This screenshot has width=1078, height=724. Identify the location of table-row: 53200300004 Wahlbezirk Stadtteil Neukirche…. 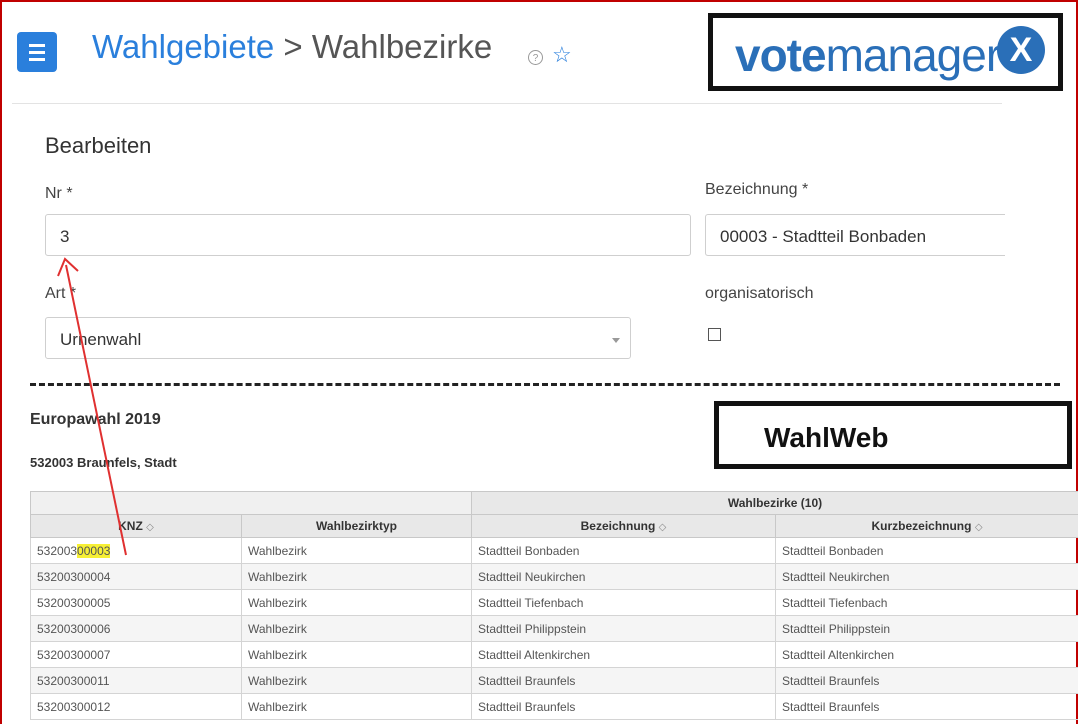
(554, 576).